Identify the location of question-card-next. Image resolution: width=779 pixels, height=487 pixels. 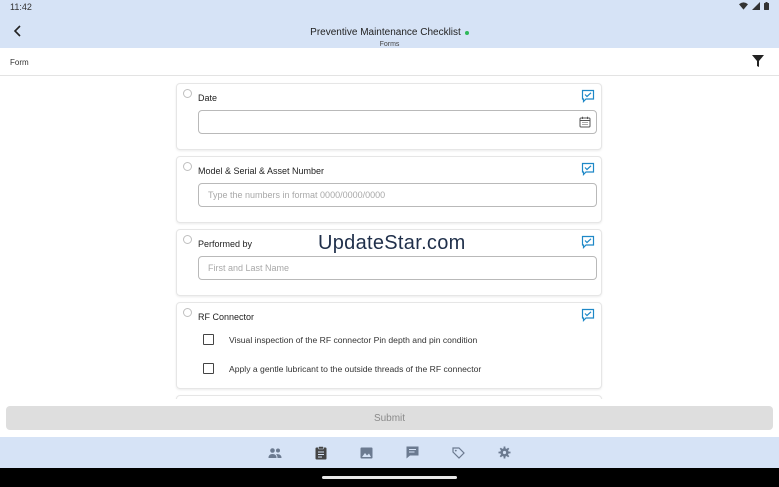
(389, 397).